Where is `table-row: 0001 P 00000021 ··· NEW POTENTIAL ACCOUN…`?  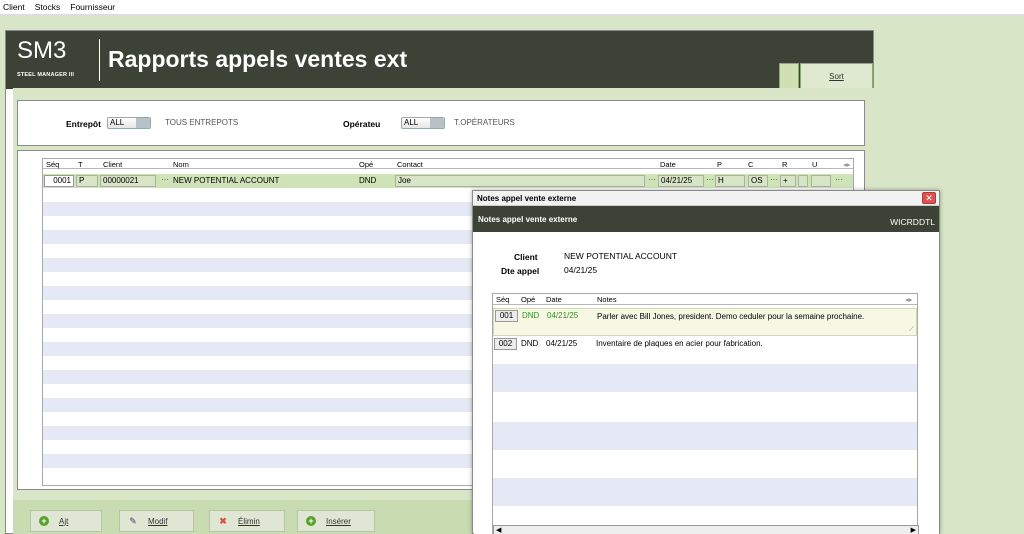
table-row: 0001 P 00000021 ··· NEW POTENTIAL ACCOUN… is located at coordinates (448, 181).